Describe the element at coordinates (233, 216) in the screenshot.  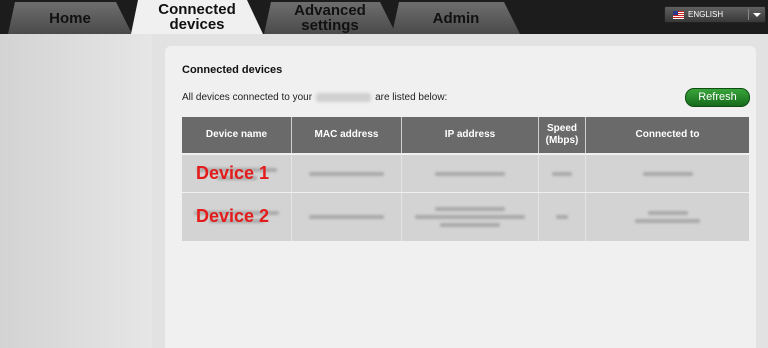
I see `device-annotation-label: Device 2` at that location.